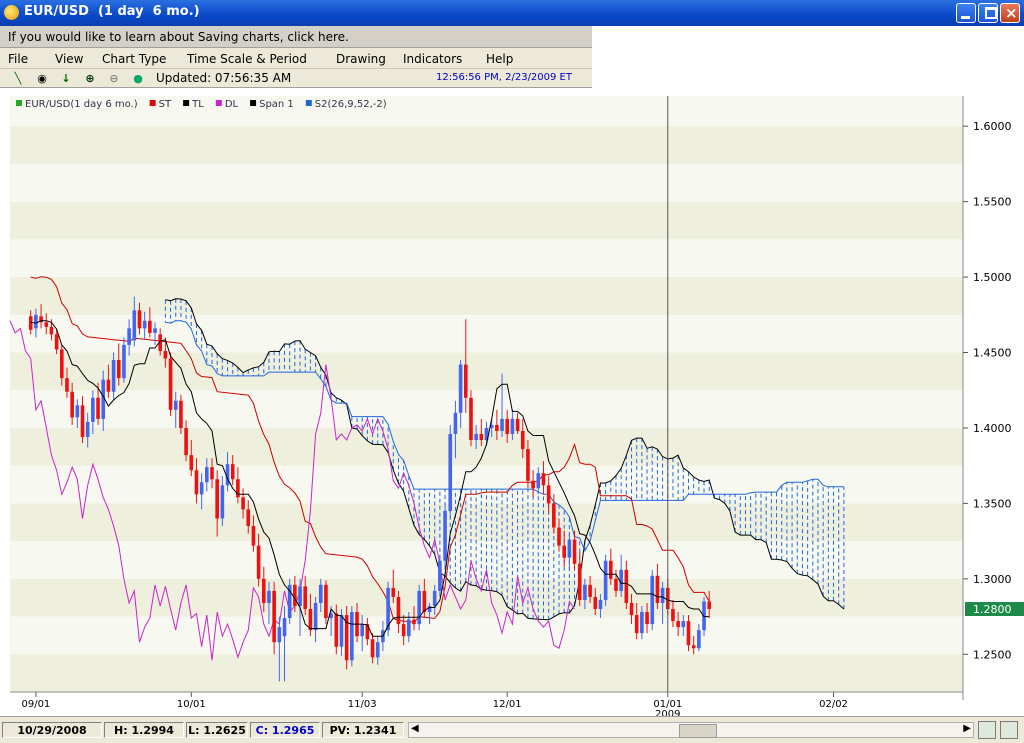 The height and width of the screenshot is (743, 1024). What do you see at coordinates (112, 11) in the screenshot?
I see `window-title: EUR/USD (1 day 6 mo.)` at bounding box center [112, 11].